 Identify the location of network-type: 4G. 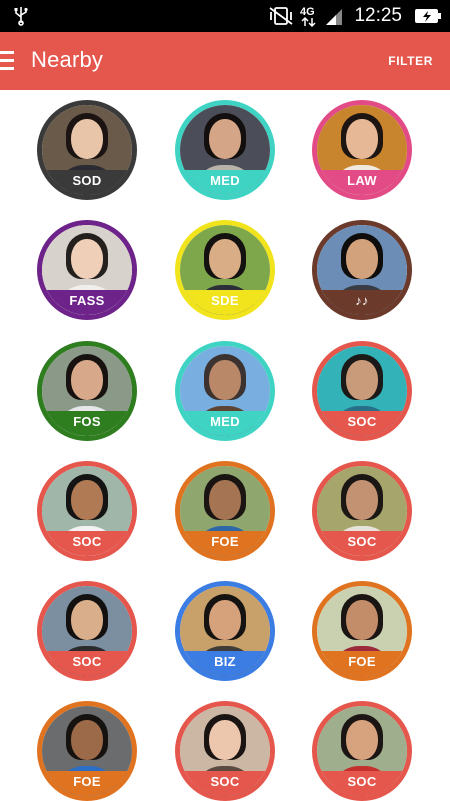
(307, 12).